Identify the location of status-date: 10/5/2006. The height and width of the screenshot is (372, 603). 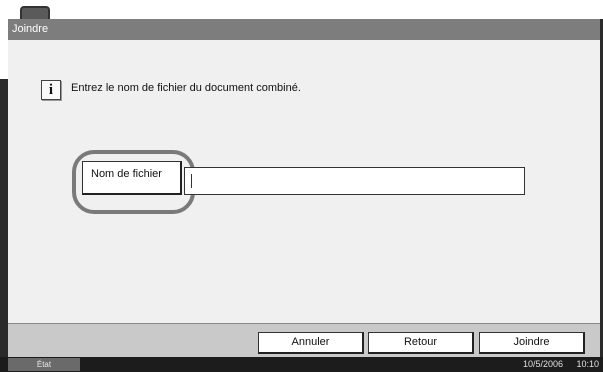
(542, 364).